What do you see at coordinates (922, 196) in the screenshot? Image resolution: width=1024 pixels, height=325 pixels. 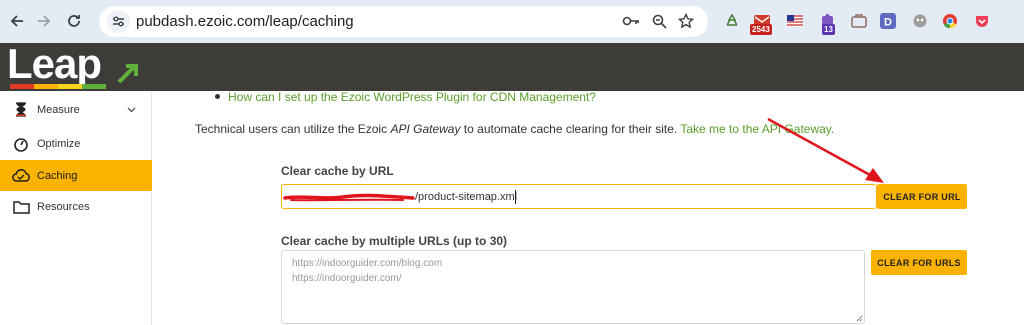 I see `clear-for-url-button: CLEAR FOR URL` at bounding box center [922, 196].